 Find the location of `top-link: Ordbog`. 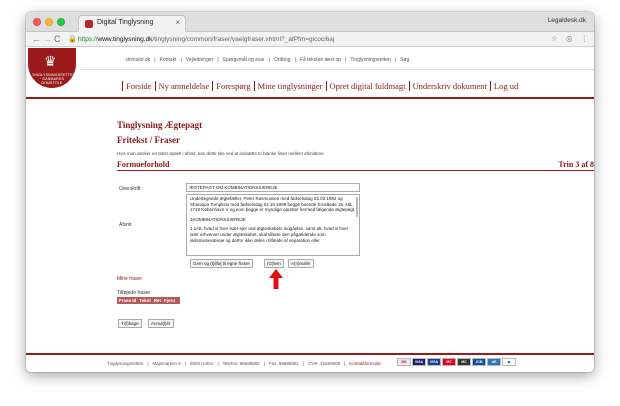

top-link: Ordbog is located at coordinates (282, 60).